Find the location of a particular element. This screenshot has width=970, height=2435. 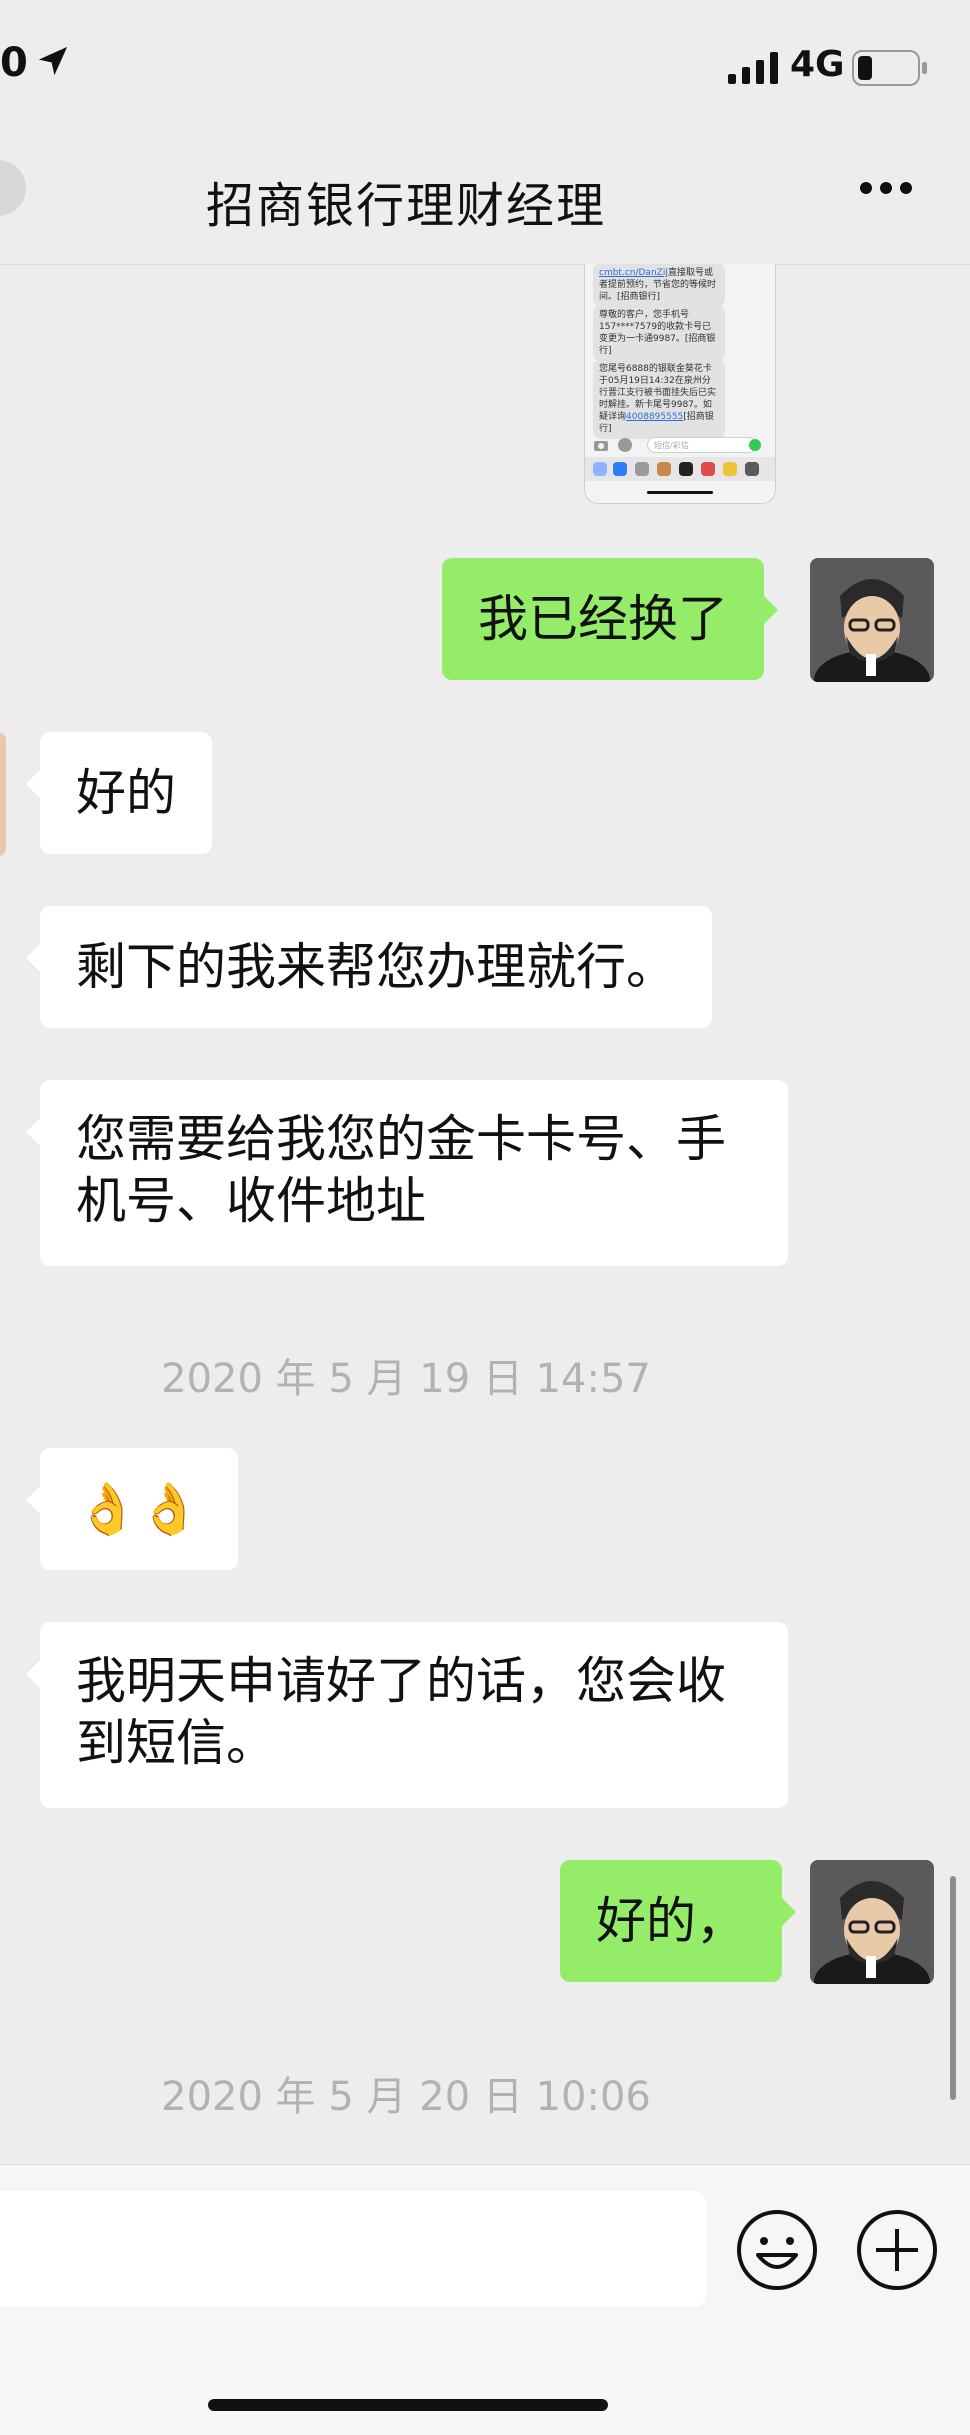

message-line: 机号、收件地址 is located at coordinates (251, 1201).